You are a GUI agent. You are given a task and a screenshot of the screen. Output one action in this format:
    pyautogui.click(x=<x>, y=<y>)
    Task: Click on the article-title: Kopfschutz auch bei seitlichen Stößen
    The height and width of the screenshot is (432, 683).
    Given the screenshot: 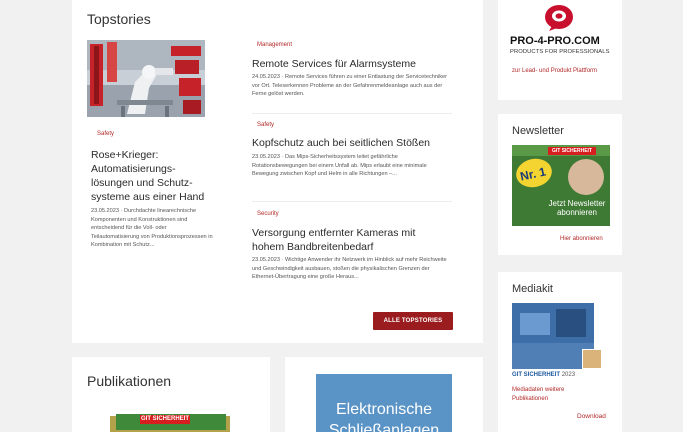 What is the action you would take?
    pyautogui.click(x=357, y=143)
    